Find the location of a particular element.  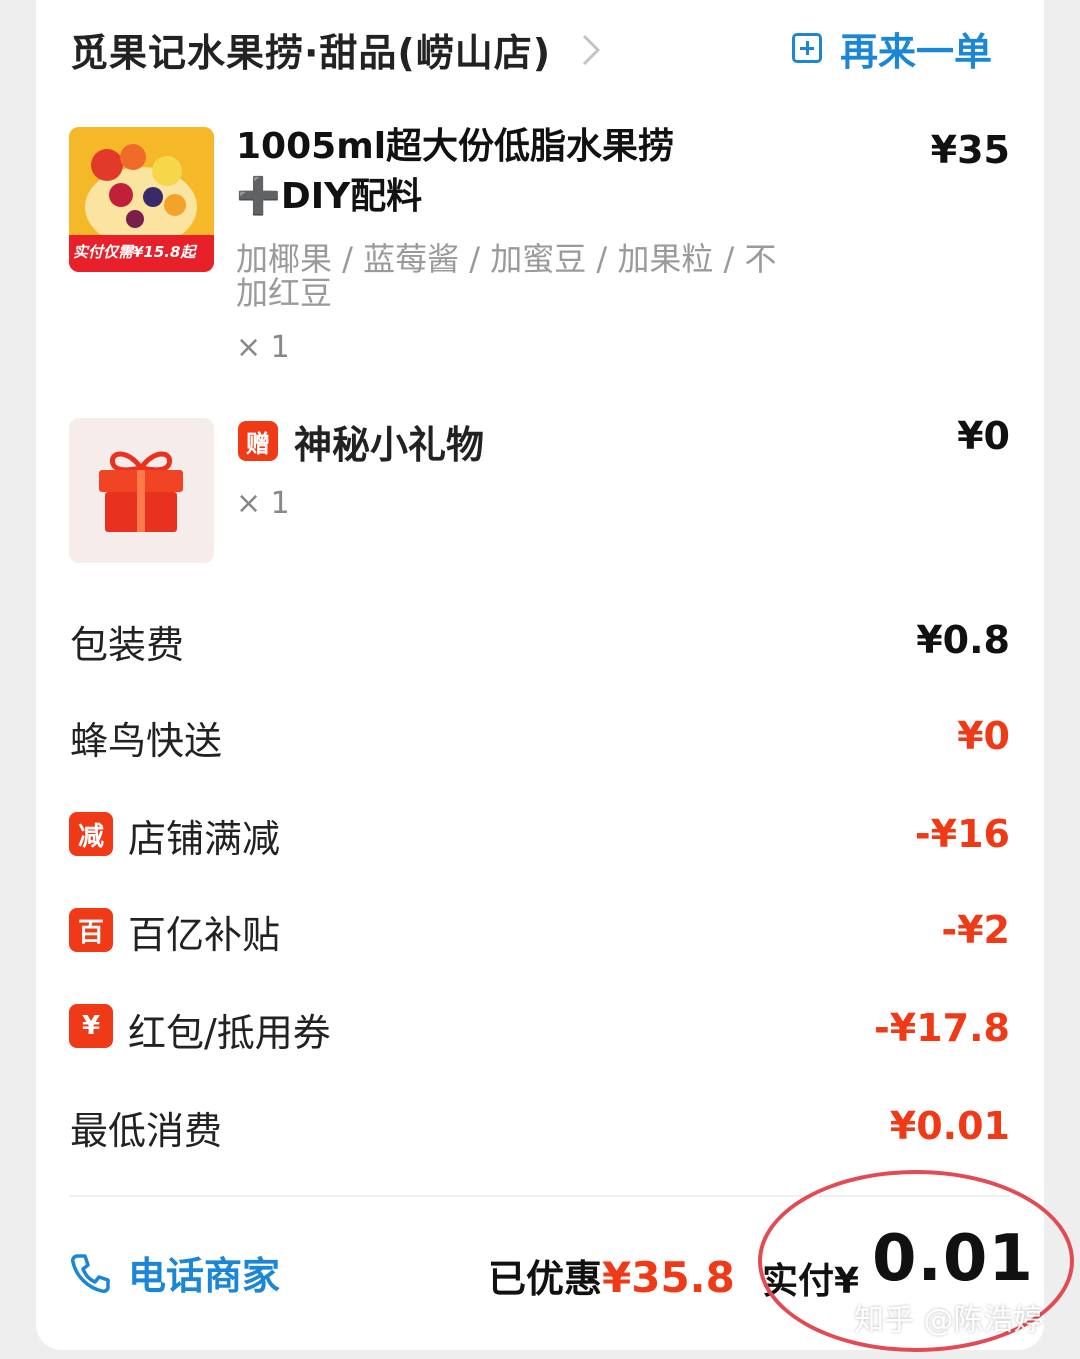

reorder-label: 再来一单 is located at coordinates (916, 51).